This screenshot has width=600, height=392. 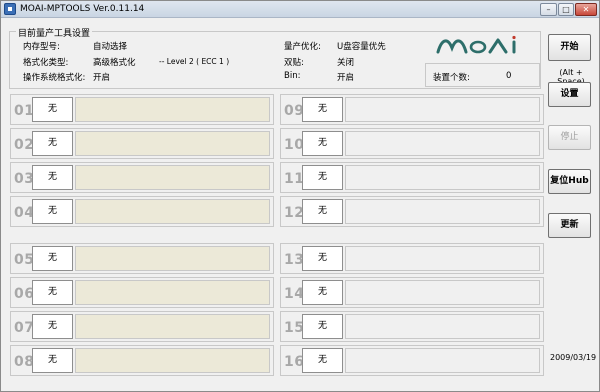 I want to click on memory-type-value: 自动选择, so click(x=110, y=47).